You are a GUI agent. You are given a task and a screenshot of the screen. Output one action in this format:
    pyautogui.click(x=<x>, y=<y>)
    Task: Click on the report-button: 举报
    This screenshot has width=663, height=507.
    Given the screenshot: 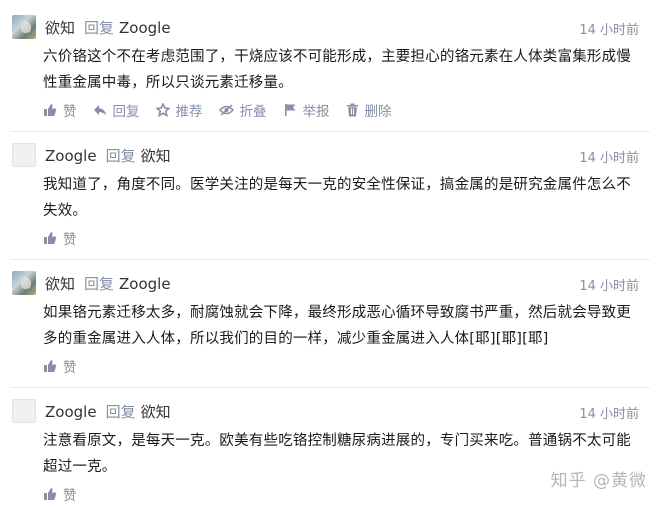 What is the action you would take?
    pyautogui.click(x=306, y=110)
    